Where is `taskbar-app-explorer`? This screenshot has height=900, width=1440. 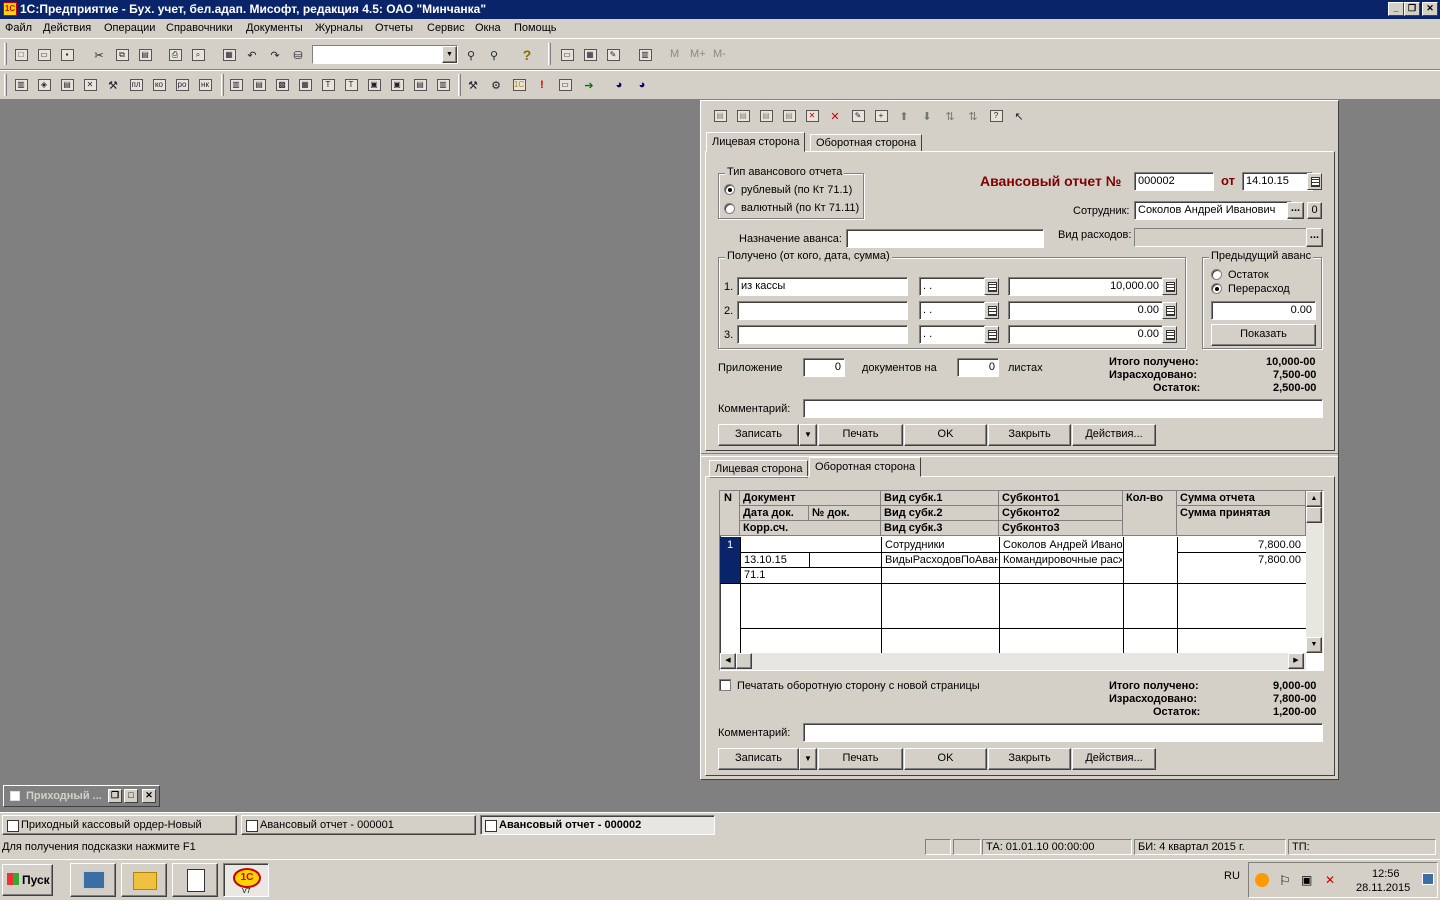 taskbar-app-explorer is located at coordinates (144, 880).